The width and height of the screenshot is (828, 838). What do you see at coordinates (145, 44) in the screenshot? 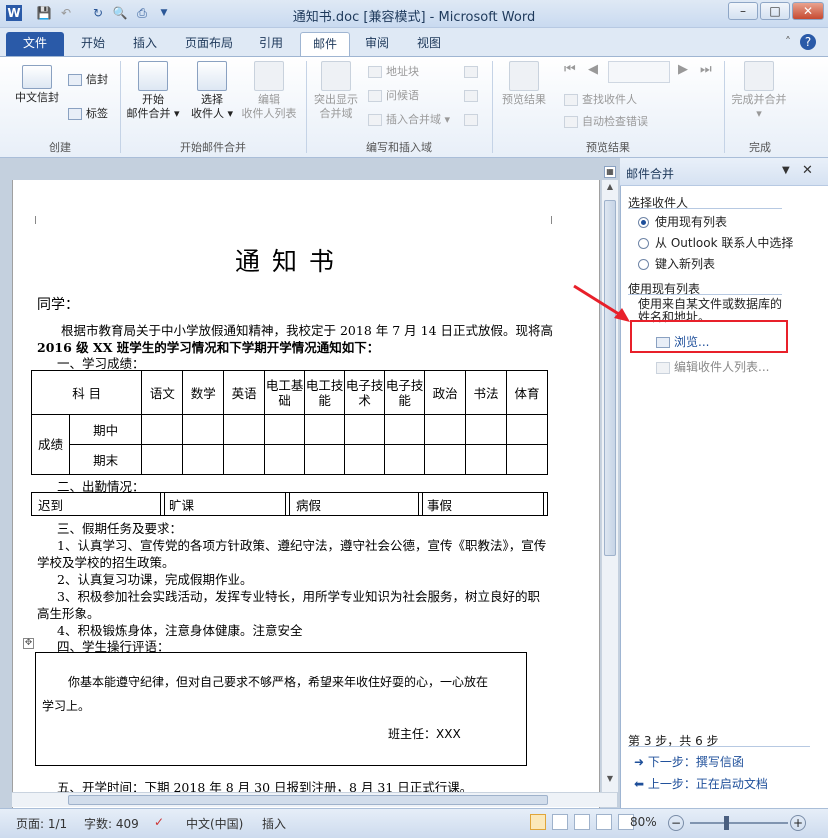
I see `tab-insert: 插入` at bounding box center [145, 44].